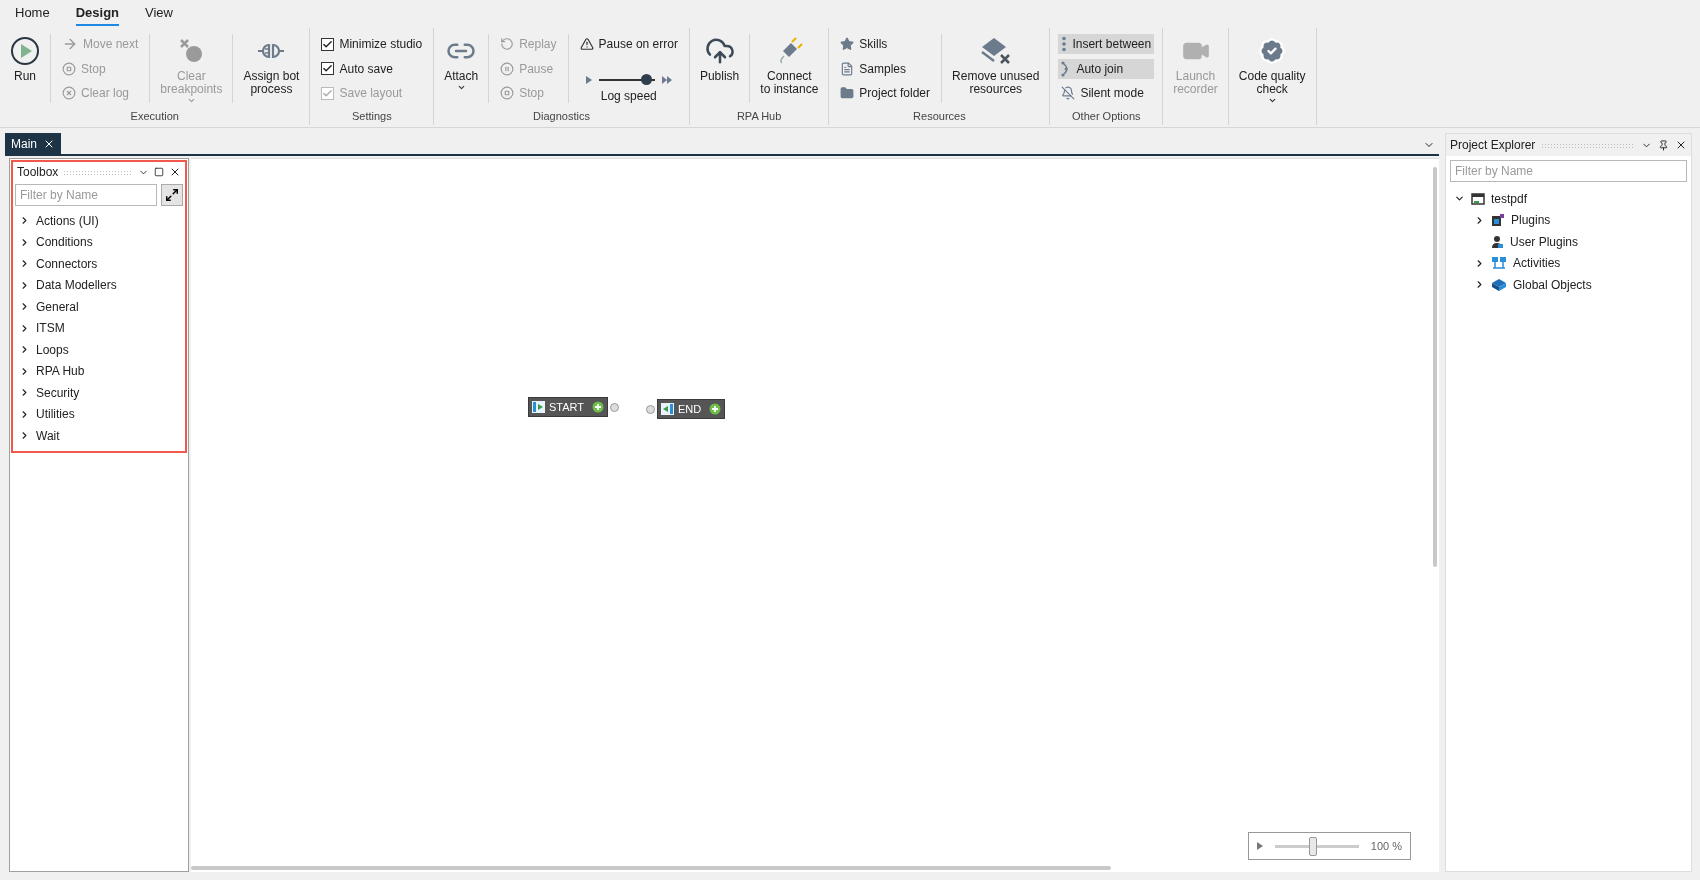  I want to click on zoom-reading: 100 %, so click(1386, 846).